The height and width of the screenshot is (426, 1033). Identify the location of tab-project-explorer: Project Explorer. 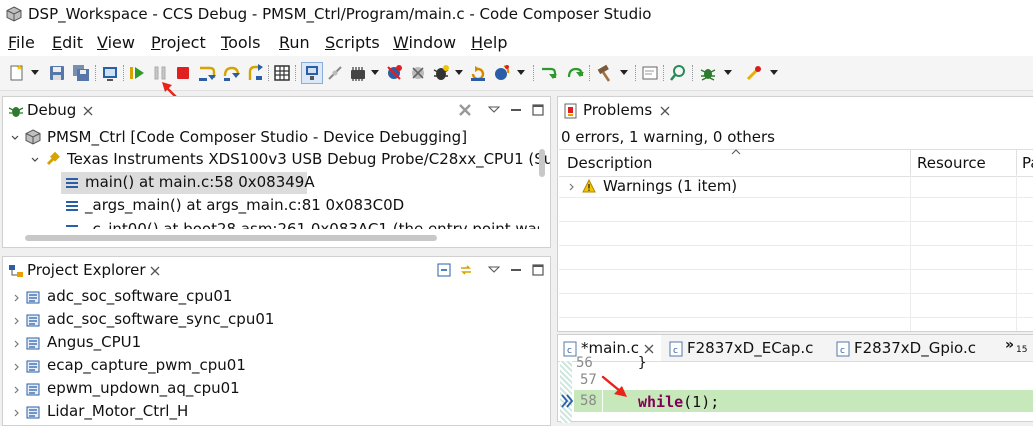
(85, 270).